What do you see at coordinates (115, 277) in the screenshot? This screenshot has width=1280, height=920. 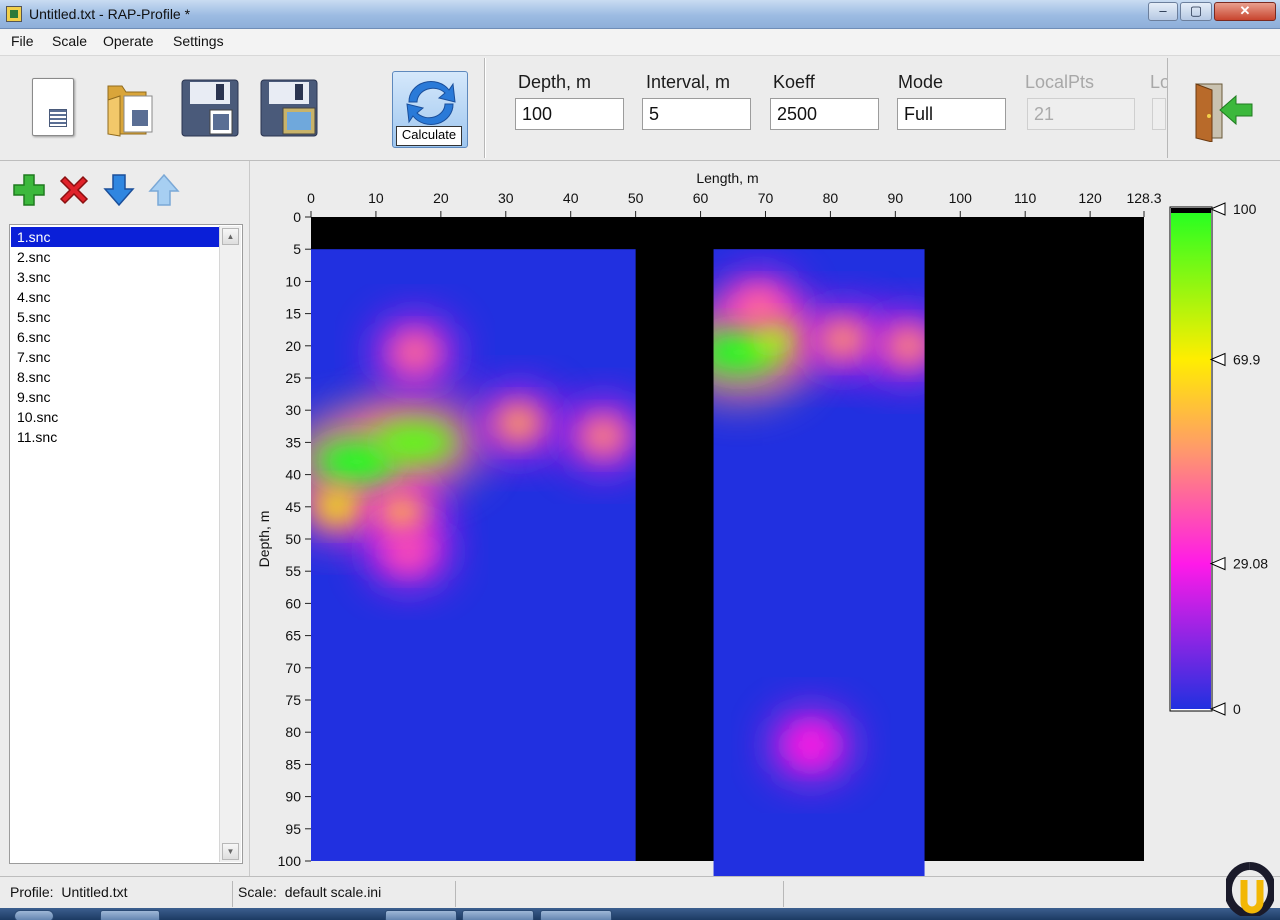 I see `file-list-item: 3.snc` at bounding box center [115, 277].